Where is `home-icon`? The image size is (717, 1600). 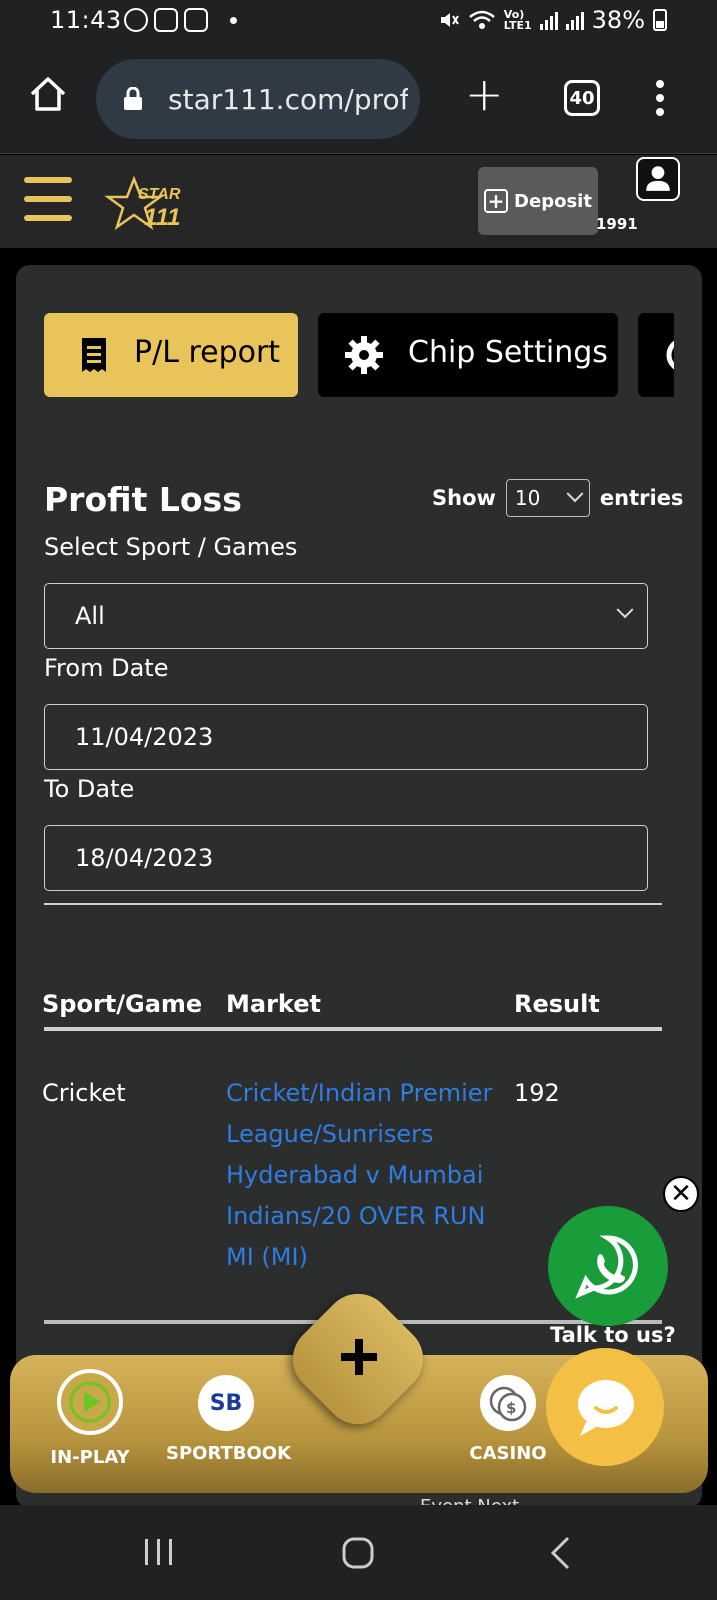
home-icon is located at coordinates (48, 94).